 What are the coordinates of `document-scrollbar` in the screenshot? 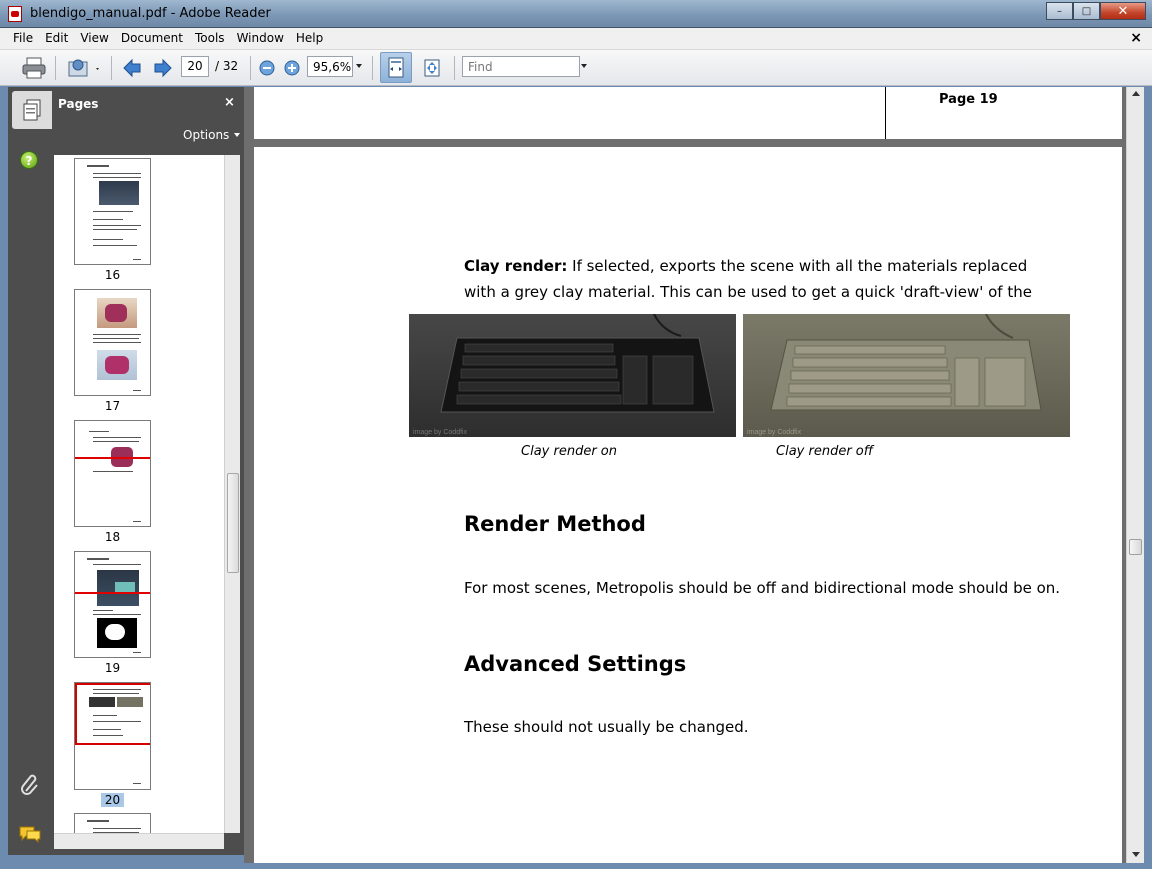 It's located at (1135, 475).